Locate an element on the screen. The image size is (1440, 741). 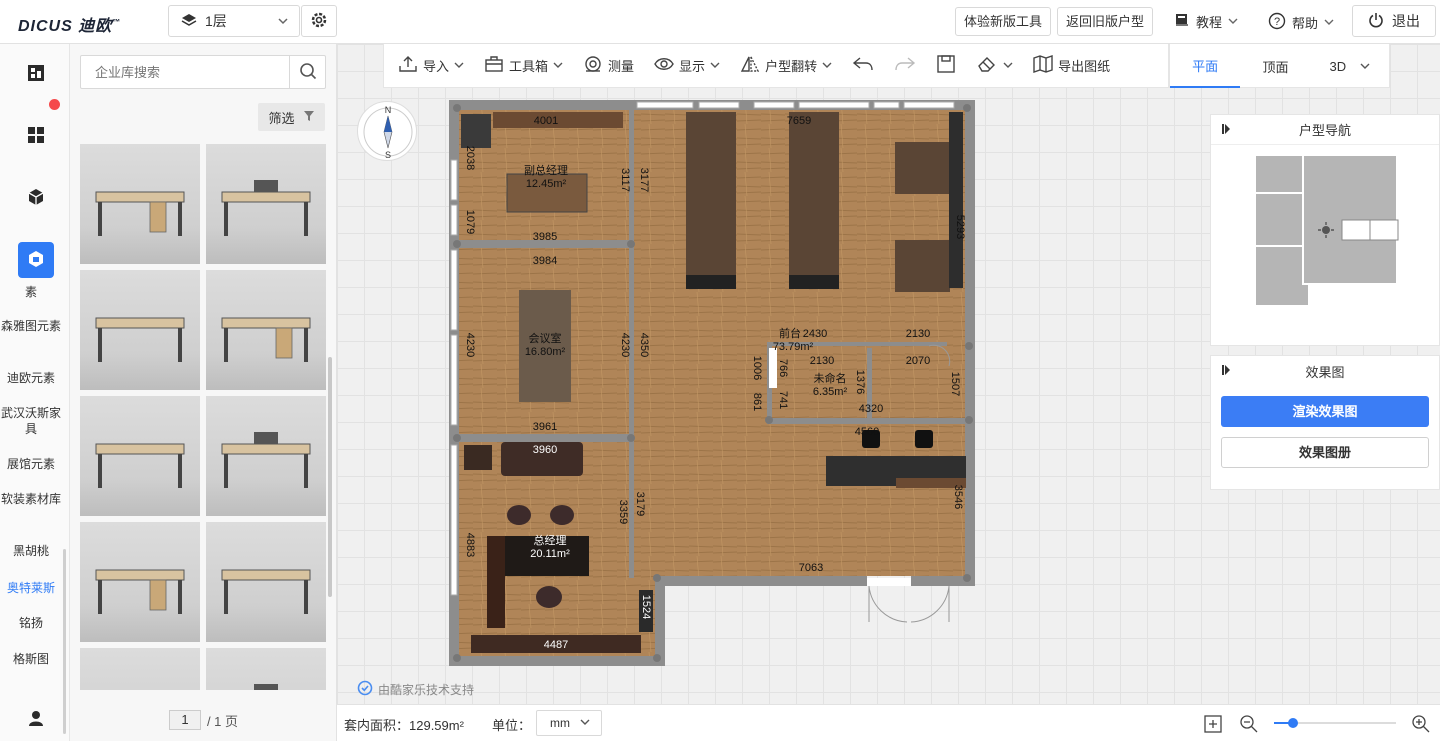
zoom-slider is located at coordinates (1335, 723).